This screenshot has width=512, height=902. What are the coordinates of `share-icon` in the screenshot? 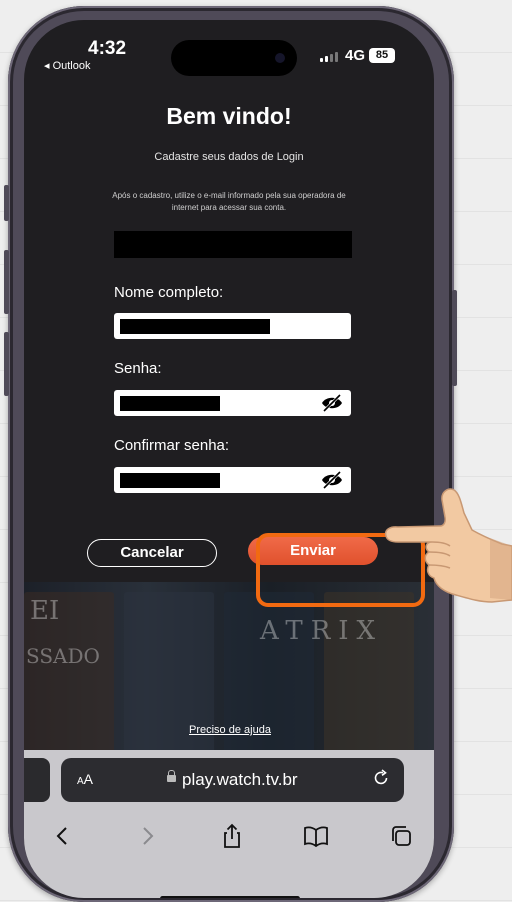 It's located at (232, 836).